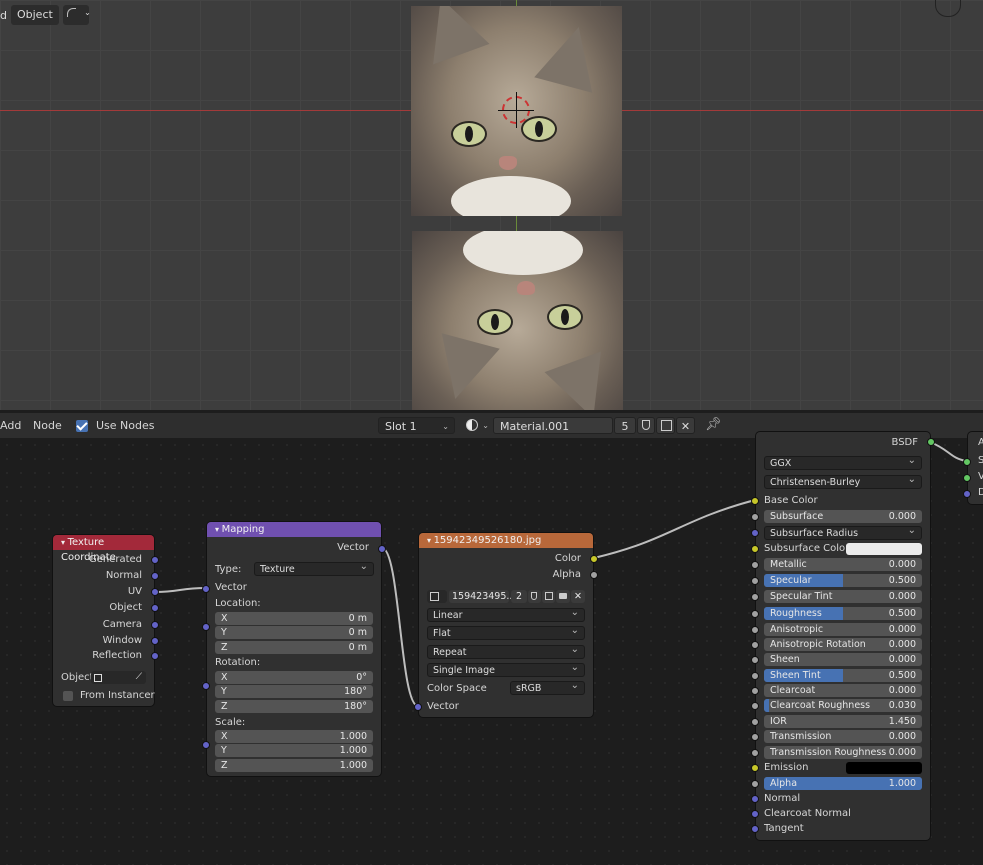  I want to click on socket-location-input, so click(206, 627).